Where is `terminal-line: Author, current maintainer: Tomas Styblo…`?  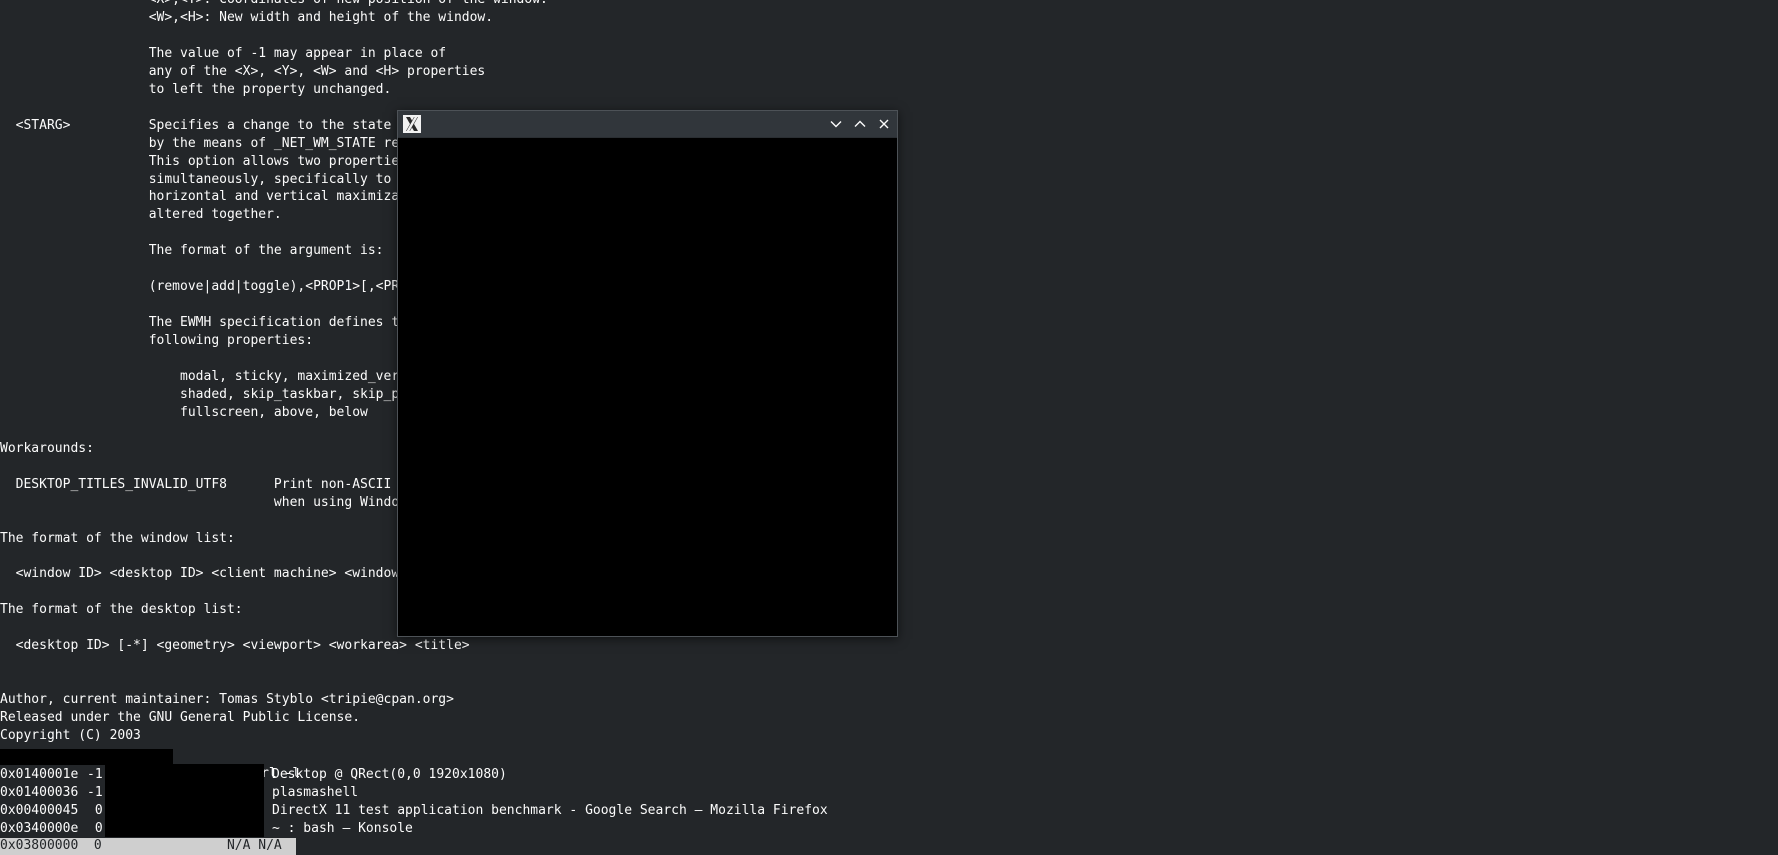 terminal-line: Author, current maintainer: Tomas Styblo… is located at coordinates (227, 700).